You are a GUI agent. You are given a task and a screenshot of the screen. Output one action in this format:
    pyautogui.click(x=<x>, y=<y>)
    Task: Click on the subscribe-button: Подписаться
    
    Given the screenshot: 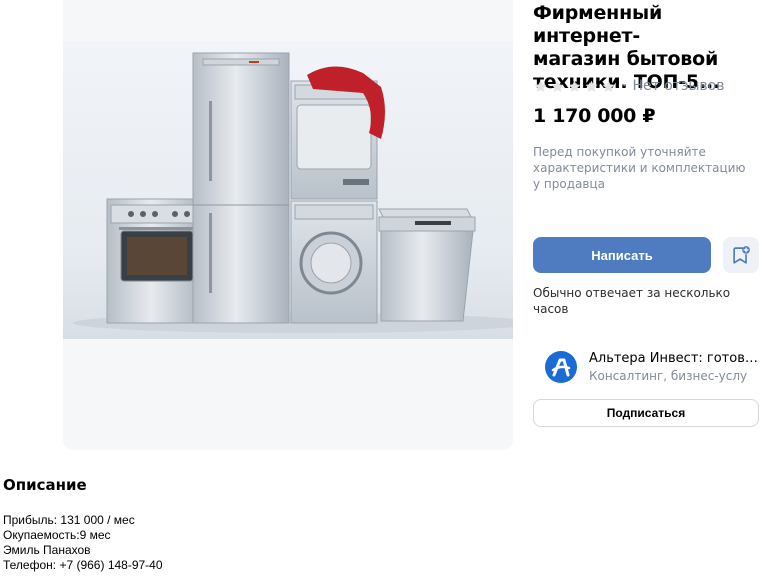 What is the action you would take?
    pyautogui.click(x=646, y=413)
    